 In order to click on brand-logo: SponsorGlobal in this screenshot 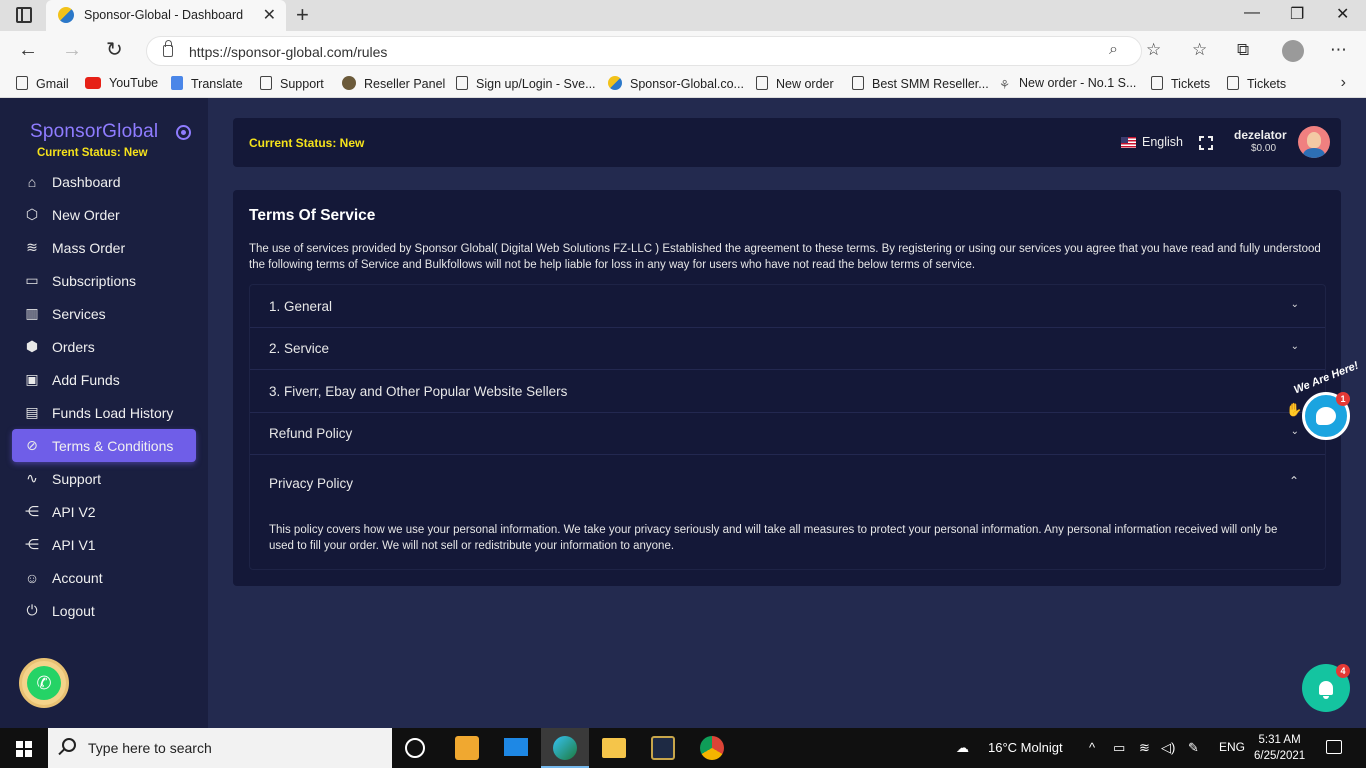, I will do `click(94, 132)`.